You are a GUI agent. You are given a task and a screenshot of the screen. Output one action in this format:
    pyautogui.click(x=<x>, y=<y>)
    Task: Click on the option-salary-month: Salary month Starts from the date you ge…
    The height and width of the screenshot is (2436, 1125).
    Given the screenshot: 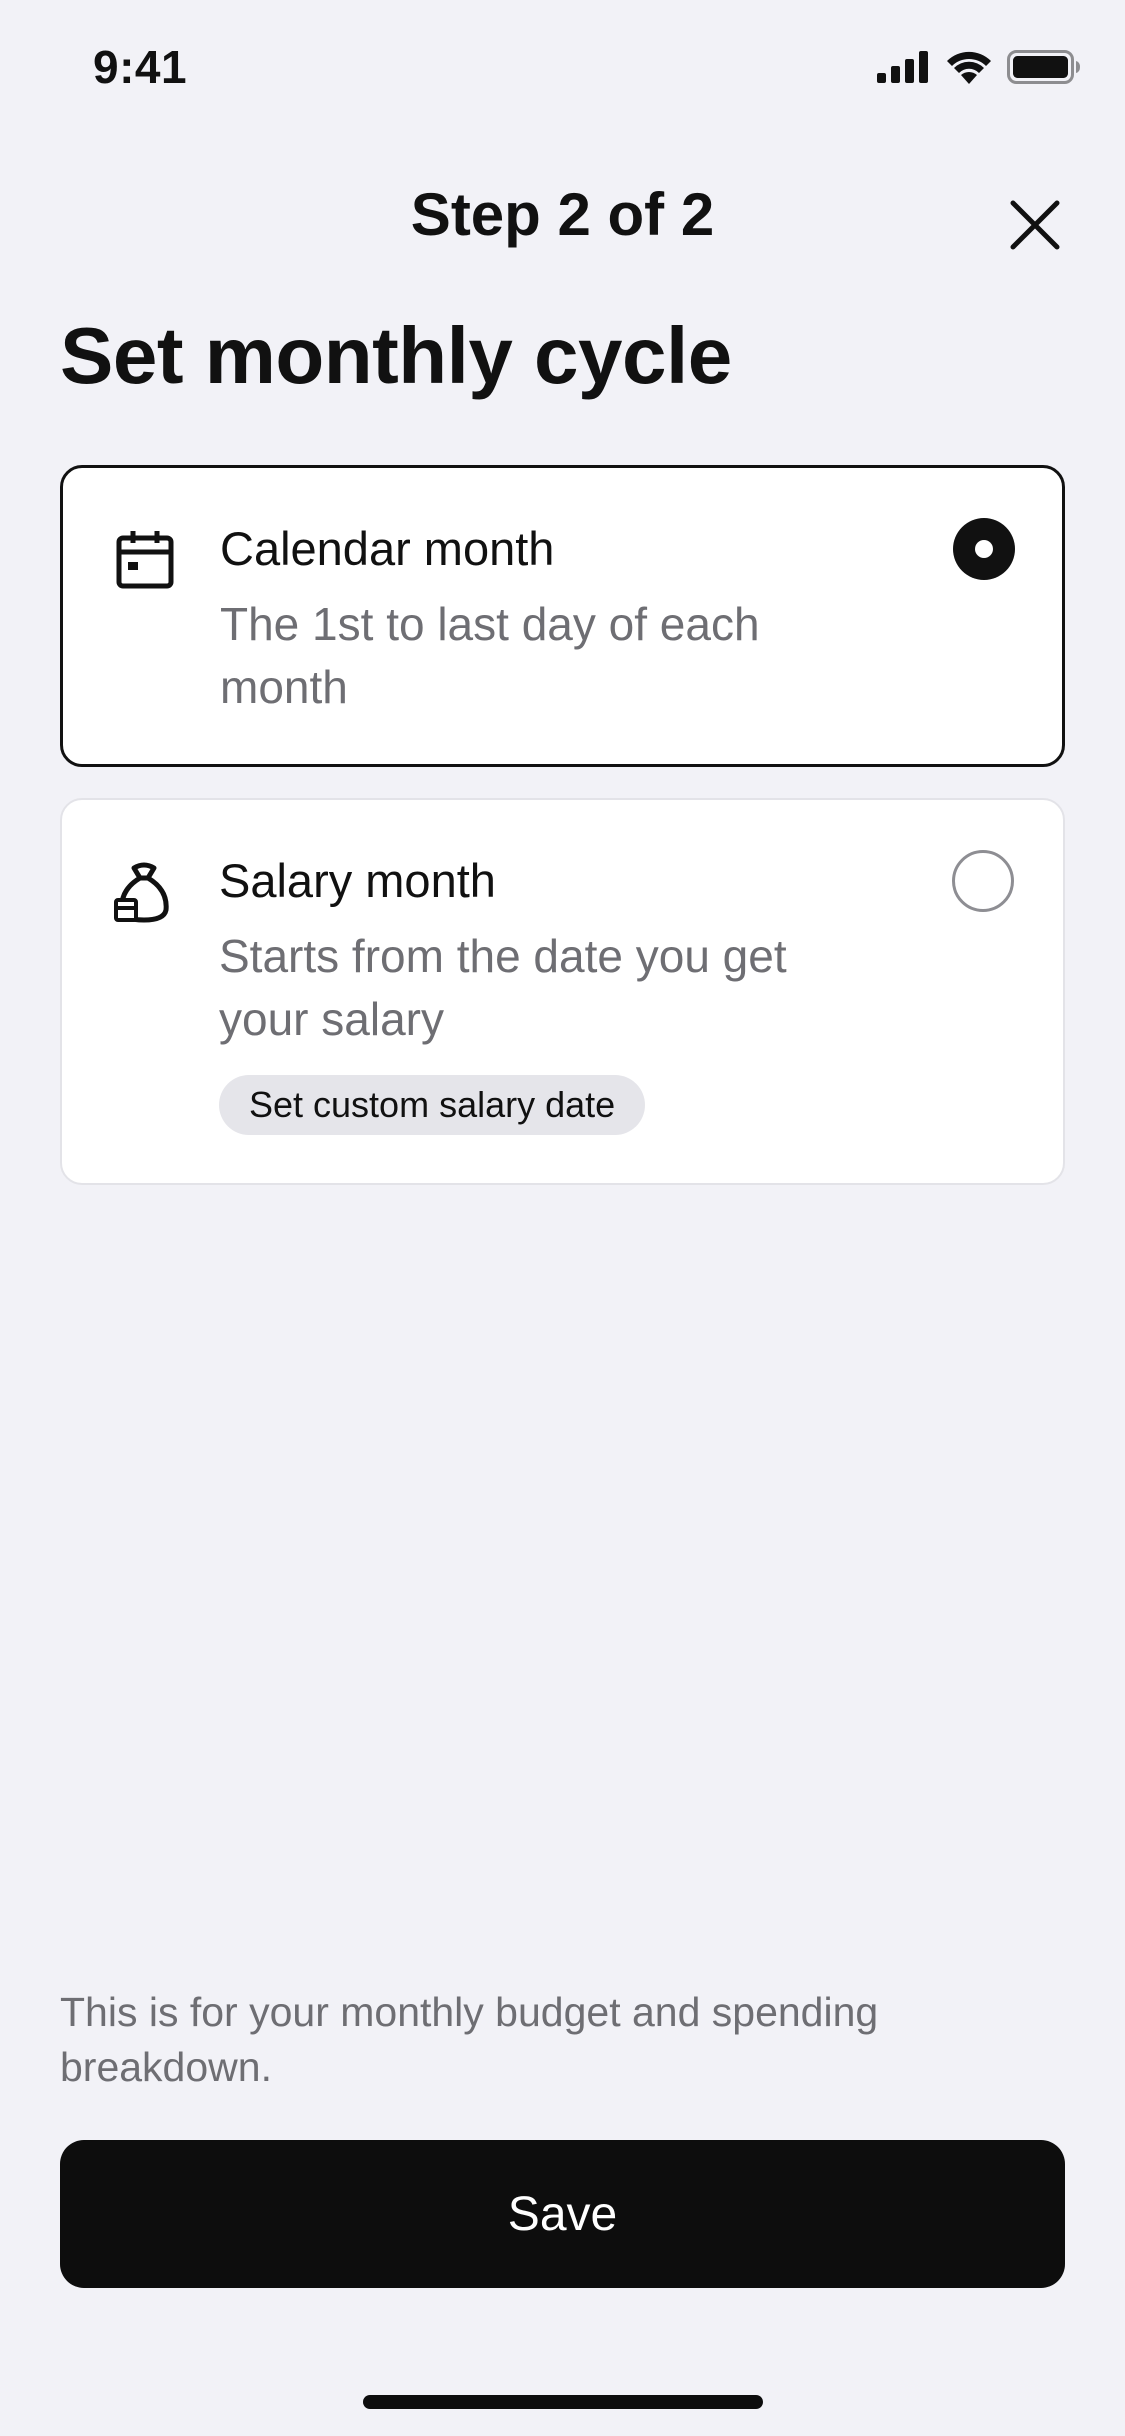 What is the action you would take?
    pyautogui.click(x=562, y=991)
    